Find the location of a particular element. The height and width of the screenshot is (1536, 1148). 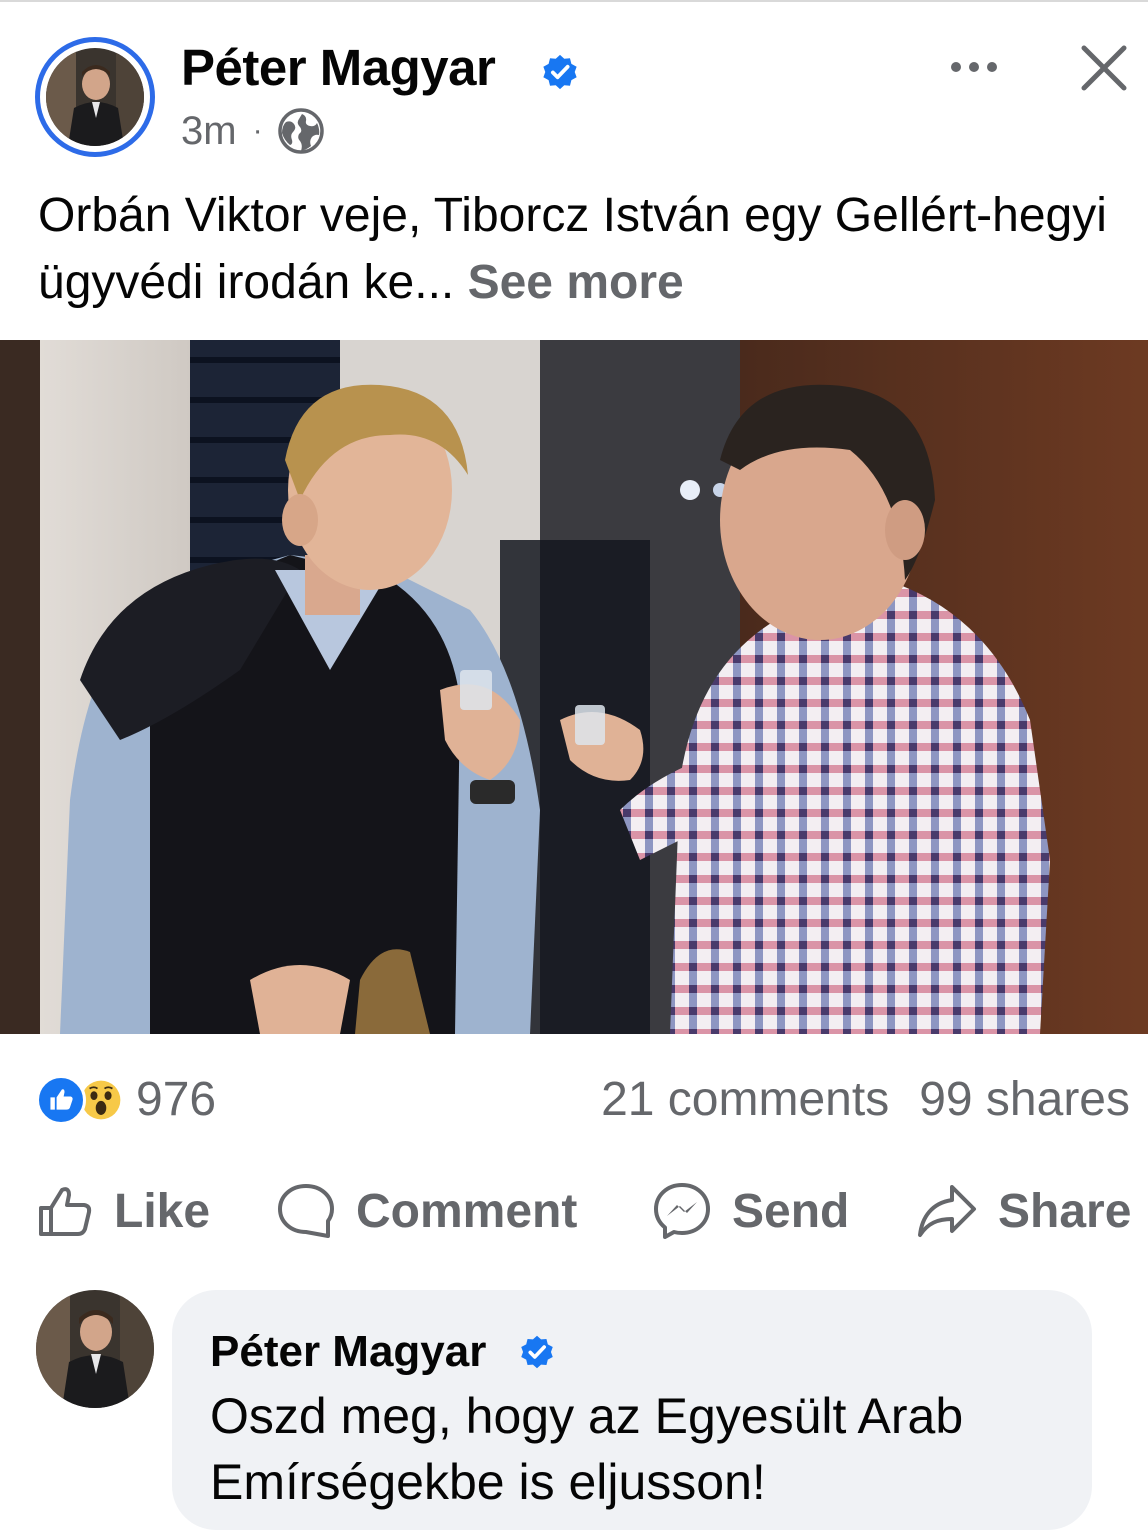

comment-bubble-icon is located at coordinates (306, 1211).